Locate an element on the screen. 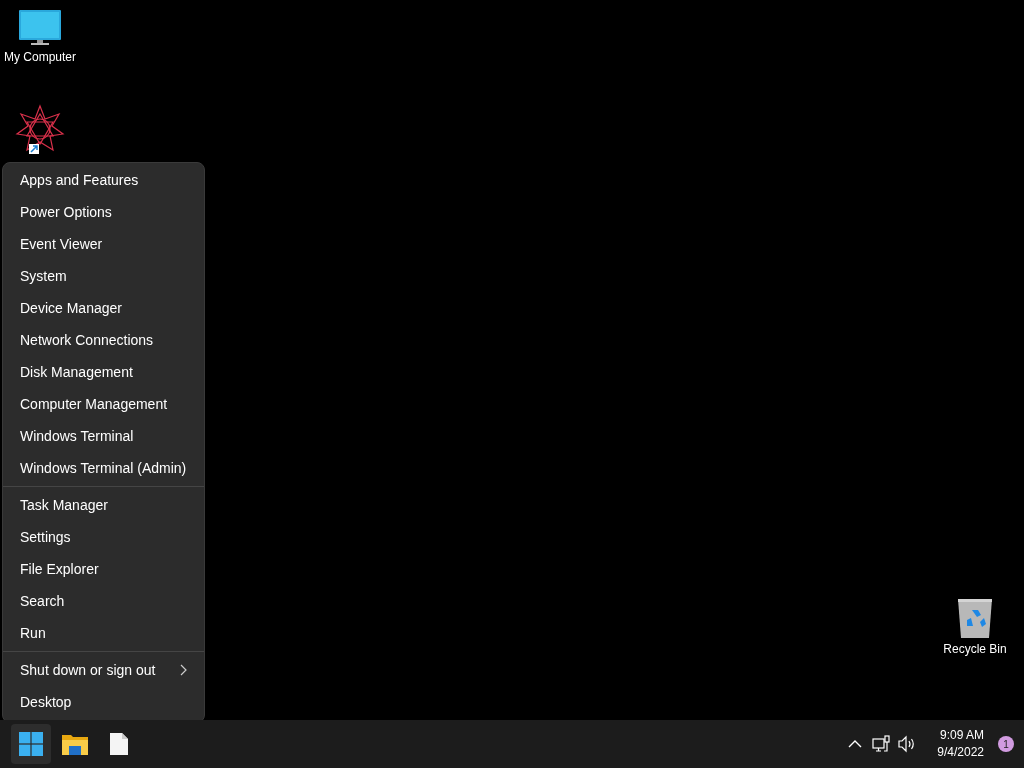 This screenshot has width=1024, height=768. menu-item: File Explorer is located at coordinates (103, 569).